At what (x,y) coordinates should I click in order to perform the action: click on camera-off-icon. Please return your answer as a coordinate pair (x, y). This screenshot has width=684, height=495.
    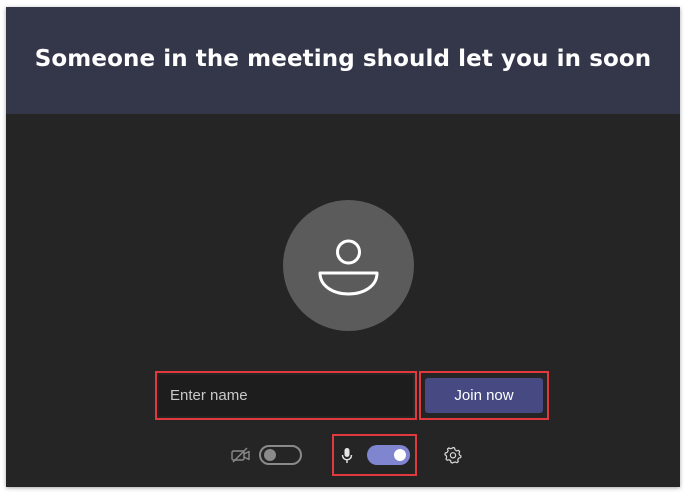
    Looking at the image, I should click on (241, 457).